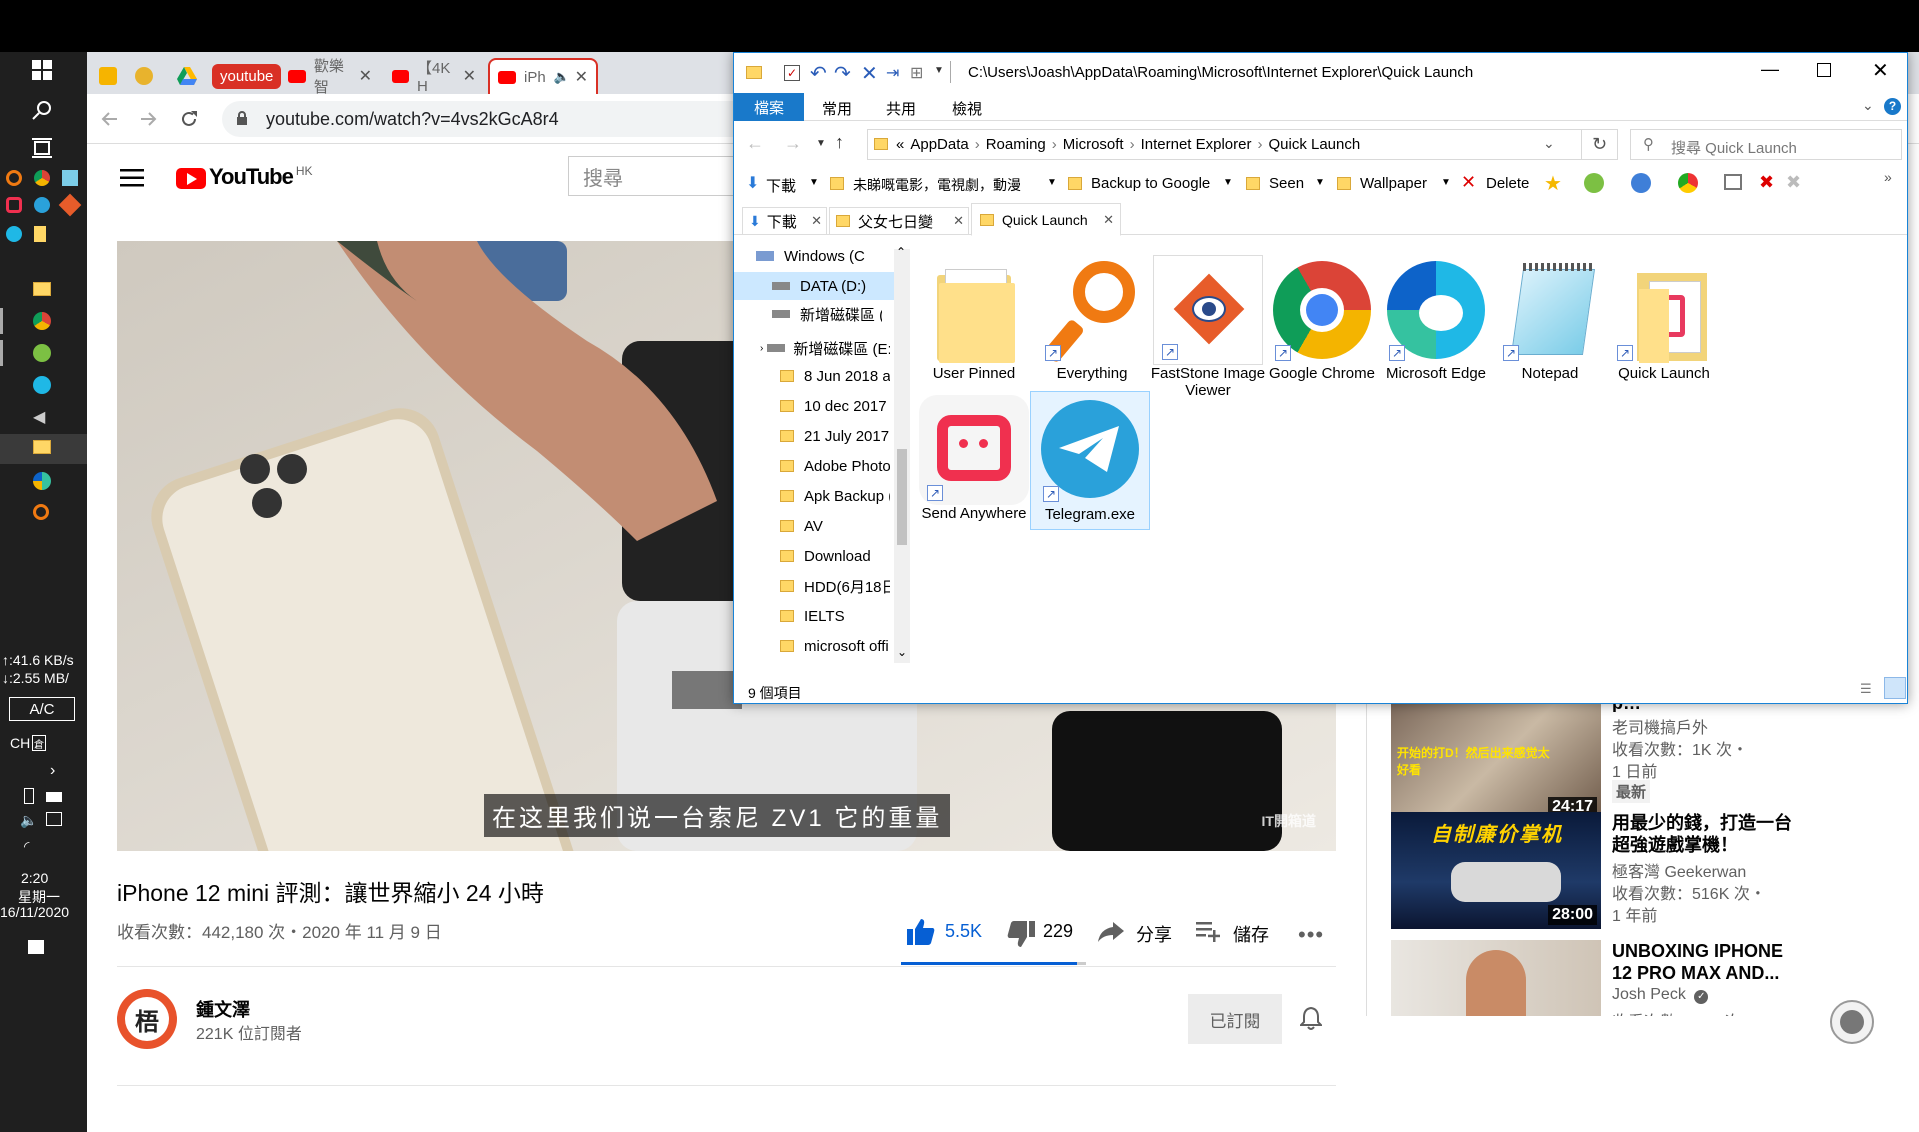 The height and width of the screenshot is (1132, 1919). What do you see at coordinates (42, 110) in the screenshot?
I see `search-icon` at bounding box center [42, 110].